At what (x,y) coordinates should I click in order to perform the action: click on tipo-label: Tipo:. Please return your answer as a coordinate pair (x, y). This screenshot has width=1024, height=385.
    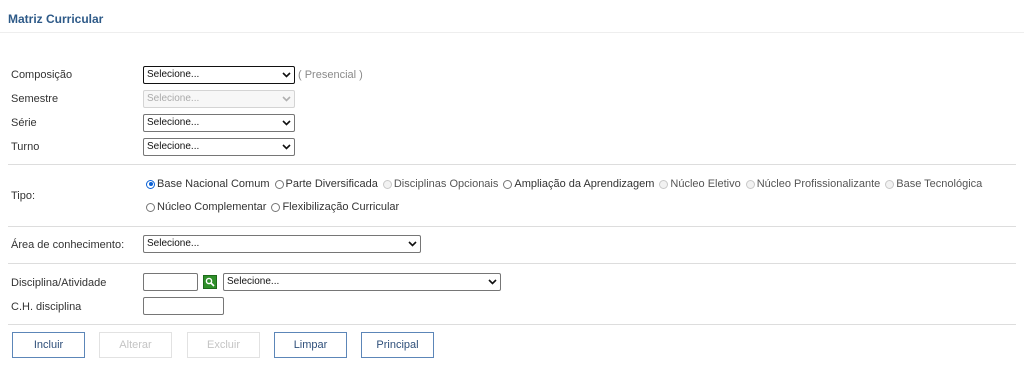
    Looking at the image, I should click on (23, 196).